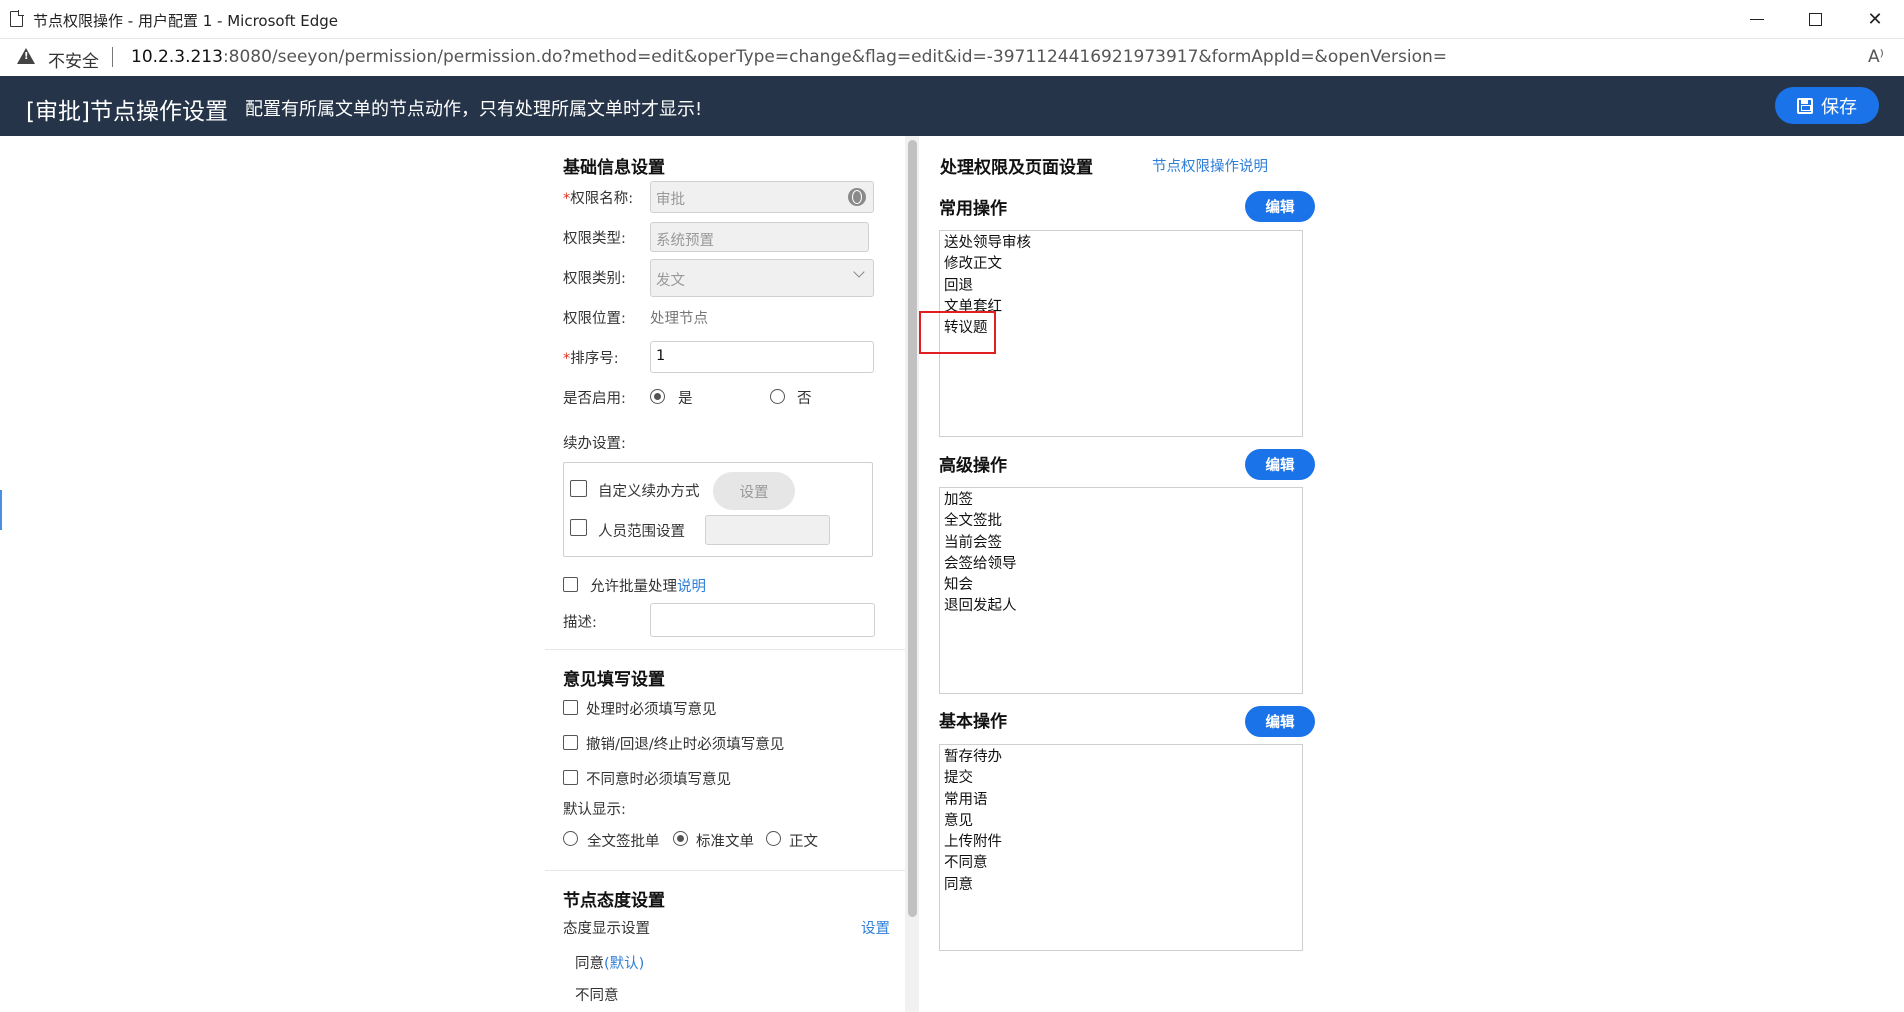 This screenshot has height=1012, width=1904. Describe the element at coordinates (762, 357) in the screenshot. I see `order-input: 1` at that location.